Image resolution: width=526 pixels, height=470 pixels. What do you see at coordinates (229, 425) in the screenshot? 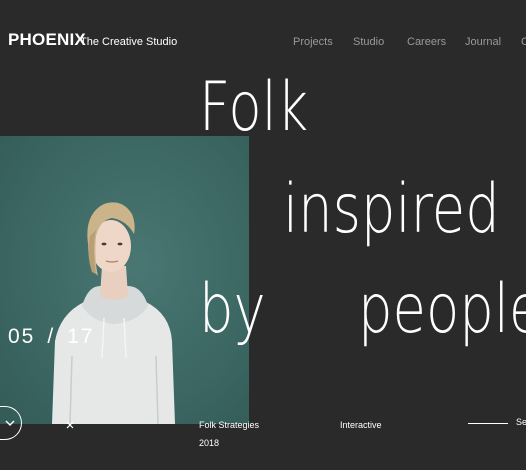
I see `project-name: Folk Strategies` at bounding box center [229, 425].